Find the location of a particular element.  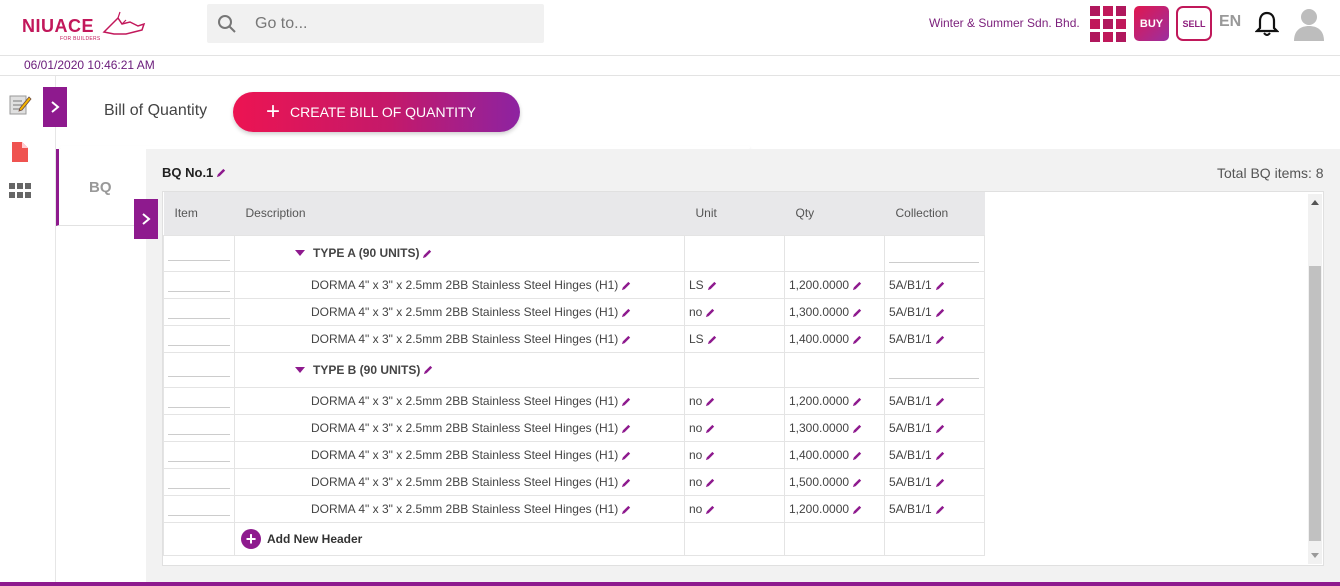

scroll-up-arrow is located at coordinates (1315, 202).